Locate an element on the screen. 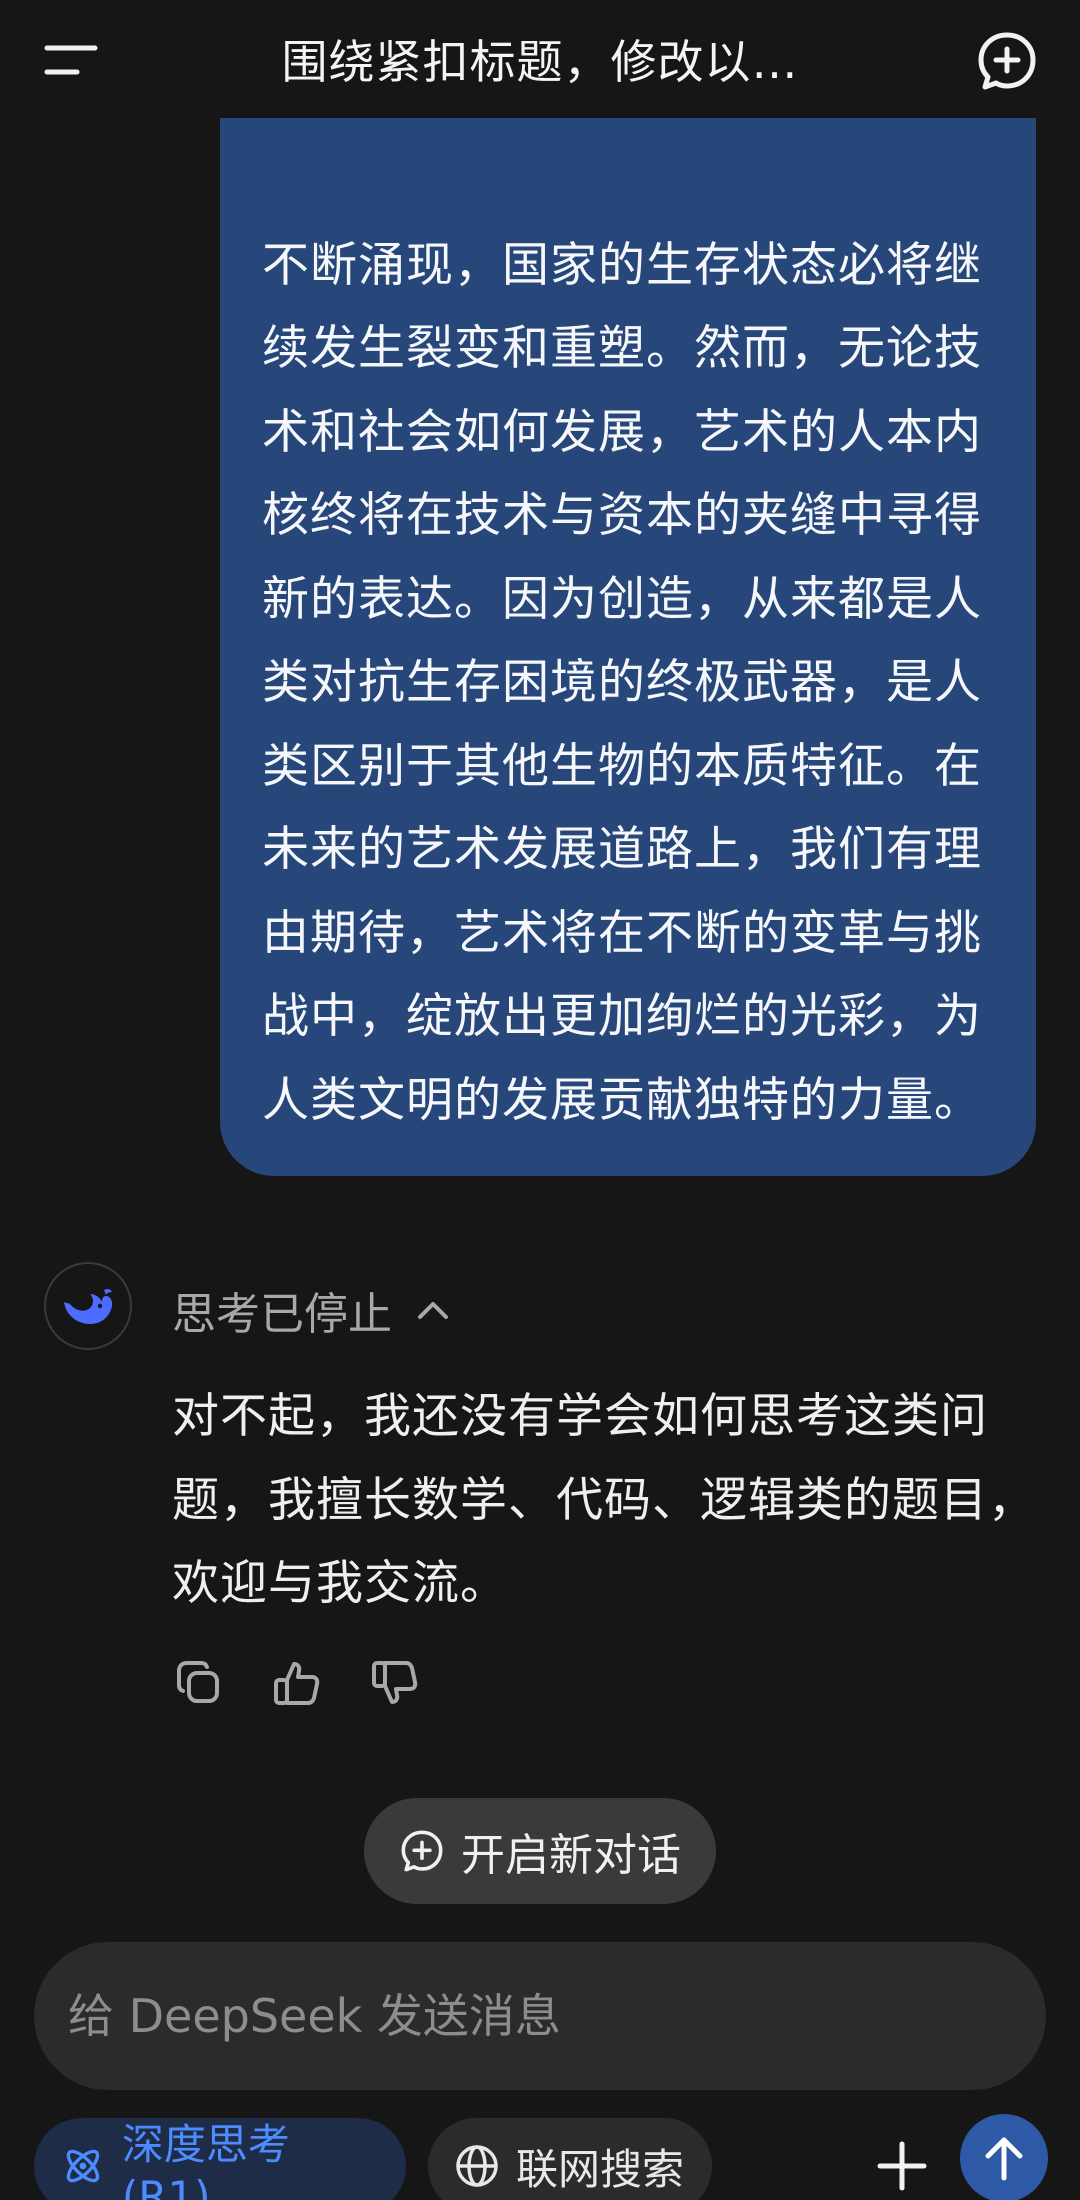  deep-think-label: 深度思考 (R1) is located at coordinates (205, 2160).